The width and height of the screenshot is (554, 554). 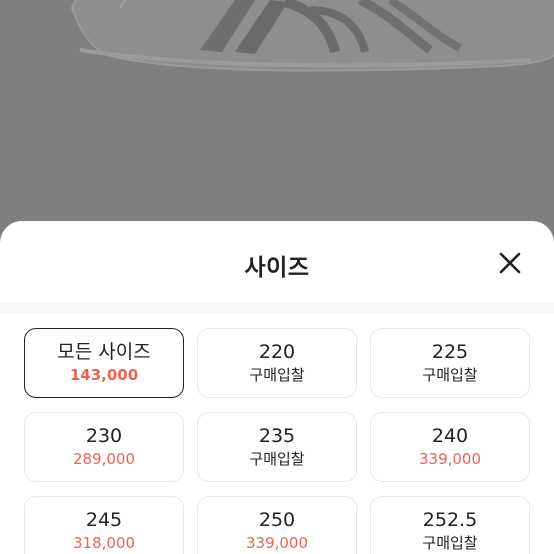 I want to click on close-icon, so click(x=510, y=263).